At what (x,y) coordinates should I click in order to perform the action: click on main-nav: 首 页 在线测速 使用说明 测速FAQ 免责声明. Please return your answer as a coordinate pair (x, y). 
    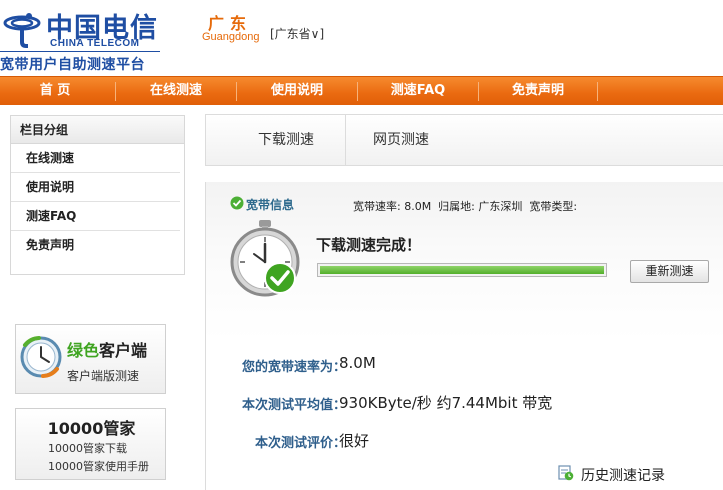
    Looking at the image, I should click on (361, 90).